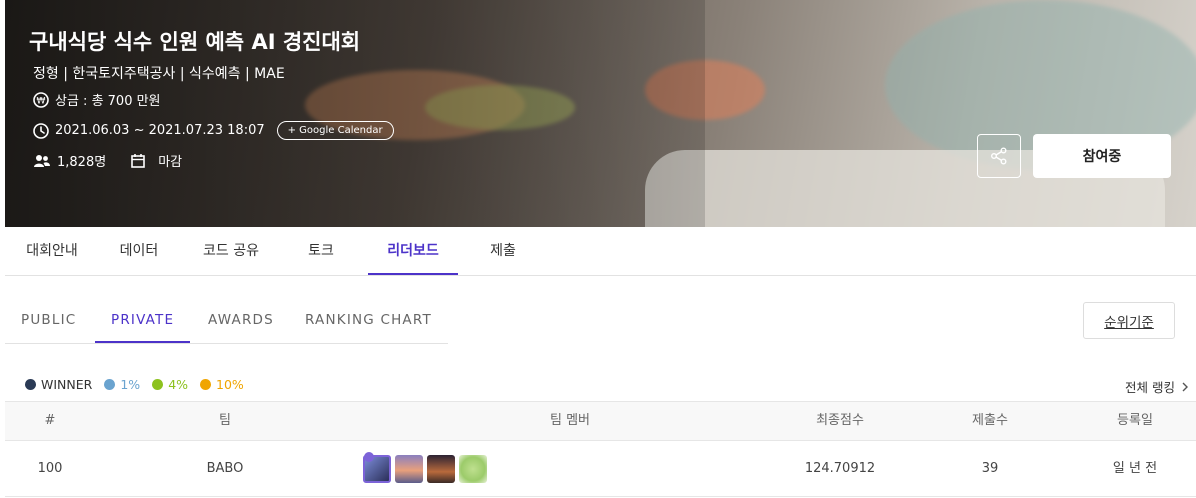 The width and height of the screenshot is (1196, 498). I want to click on member-avatars, so click(427, 469).